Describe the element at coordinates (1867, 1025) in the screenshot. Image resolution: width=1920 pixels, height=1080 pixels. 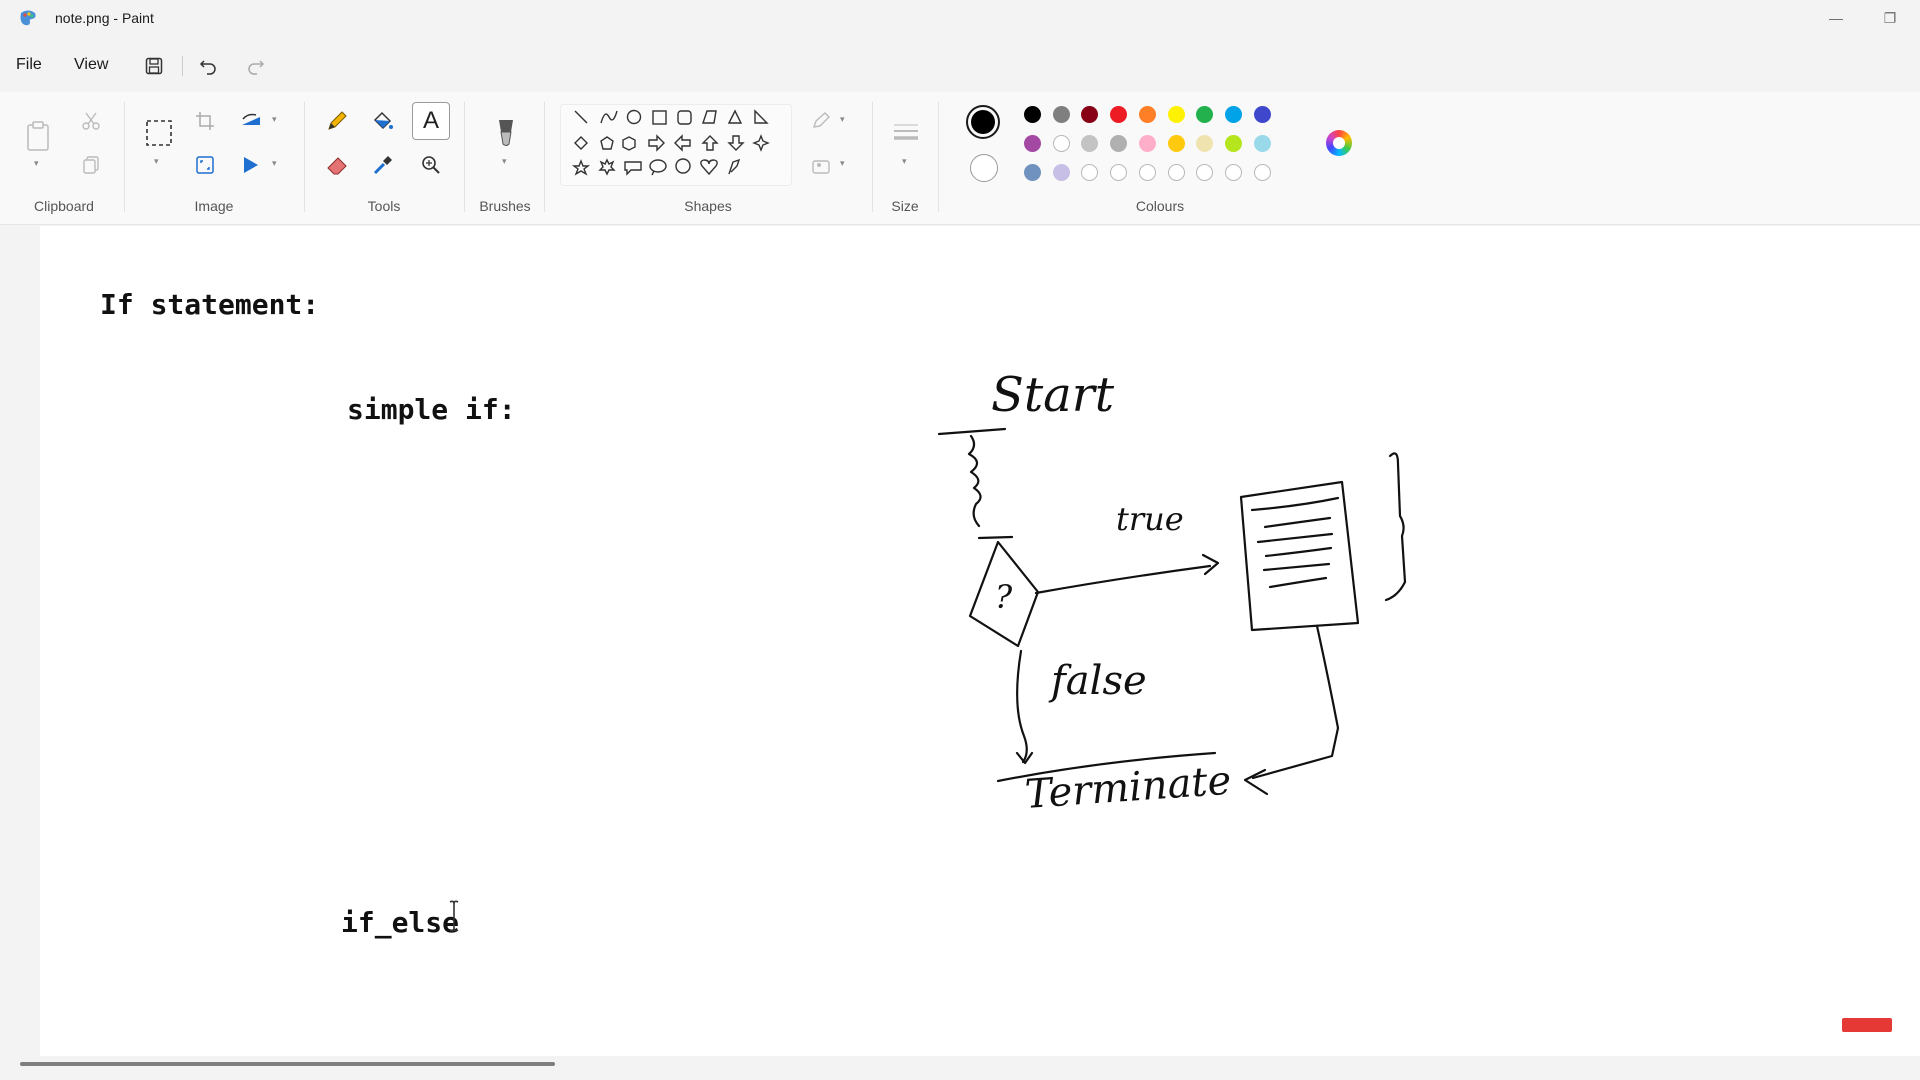
I see `subscribe-badge` at that location.